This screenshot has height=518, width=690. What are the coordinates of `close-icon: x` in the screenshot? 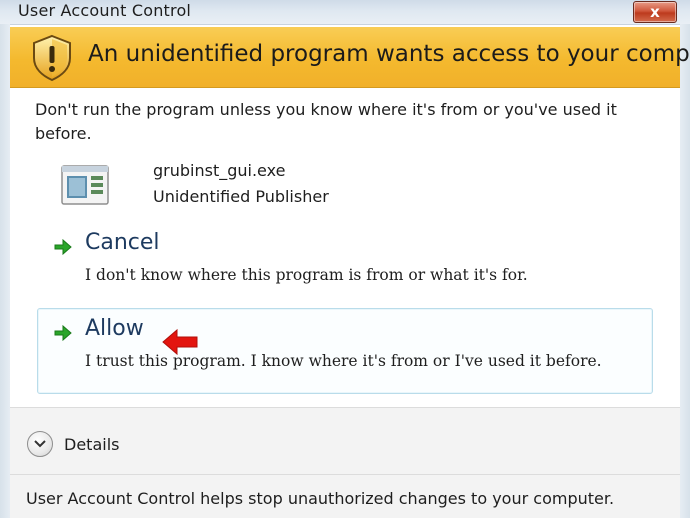 It's located at (655, 11).